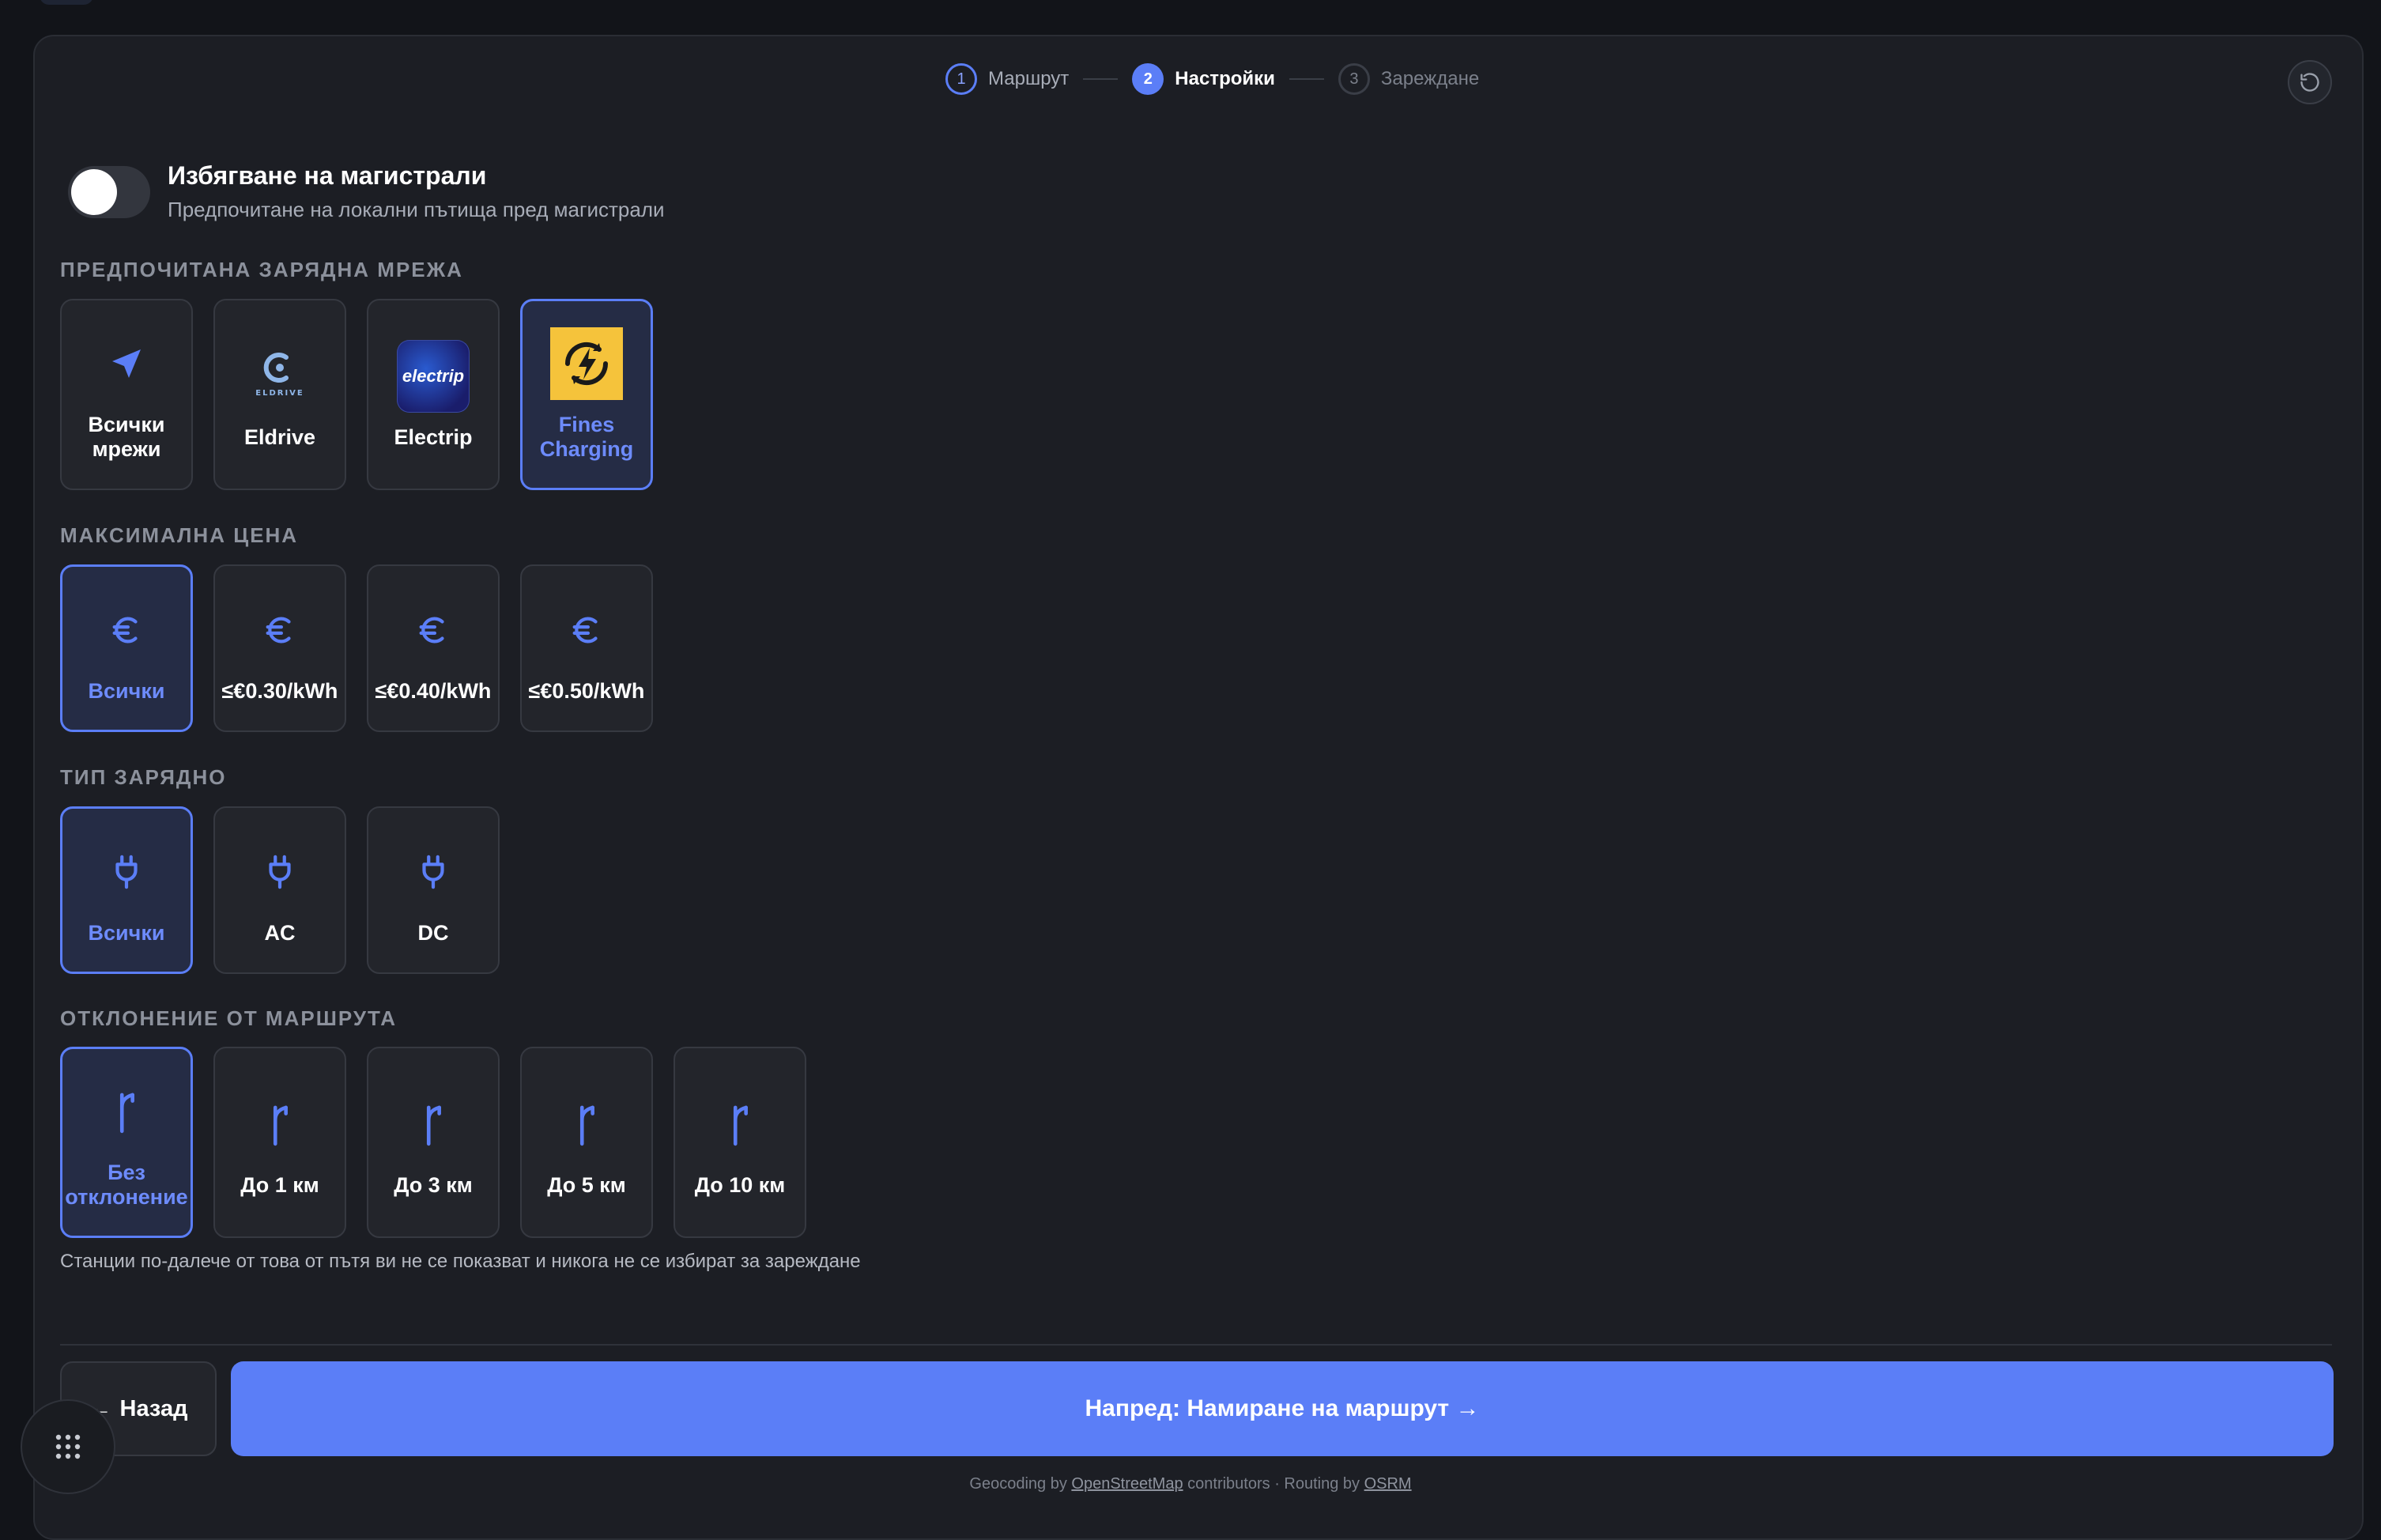 This screenshot has height=1540, width=2381. Describe the element at coordinates (261, 270) in the screenshot. I see `network-section-title: ПРЕДПОЧИТАНА ЗАРЯДНА МРЕЖА` at that location.